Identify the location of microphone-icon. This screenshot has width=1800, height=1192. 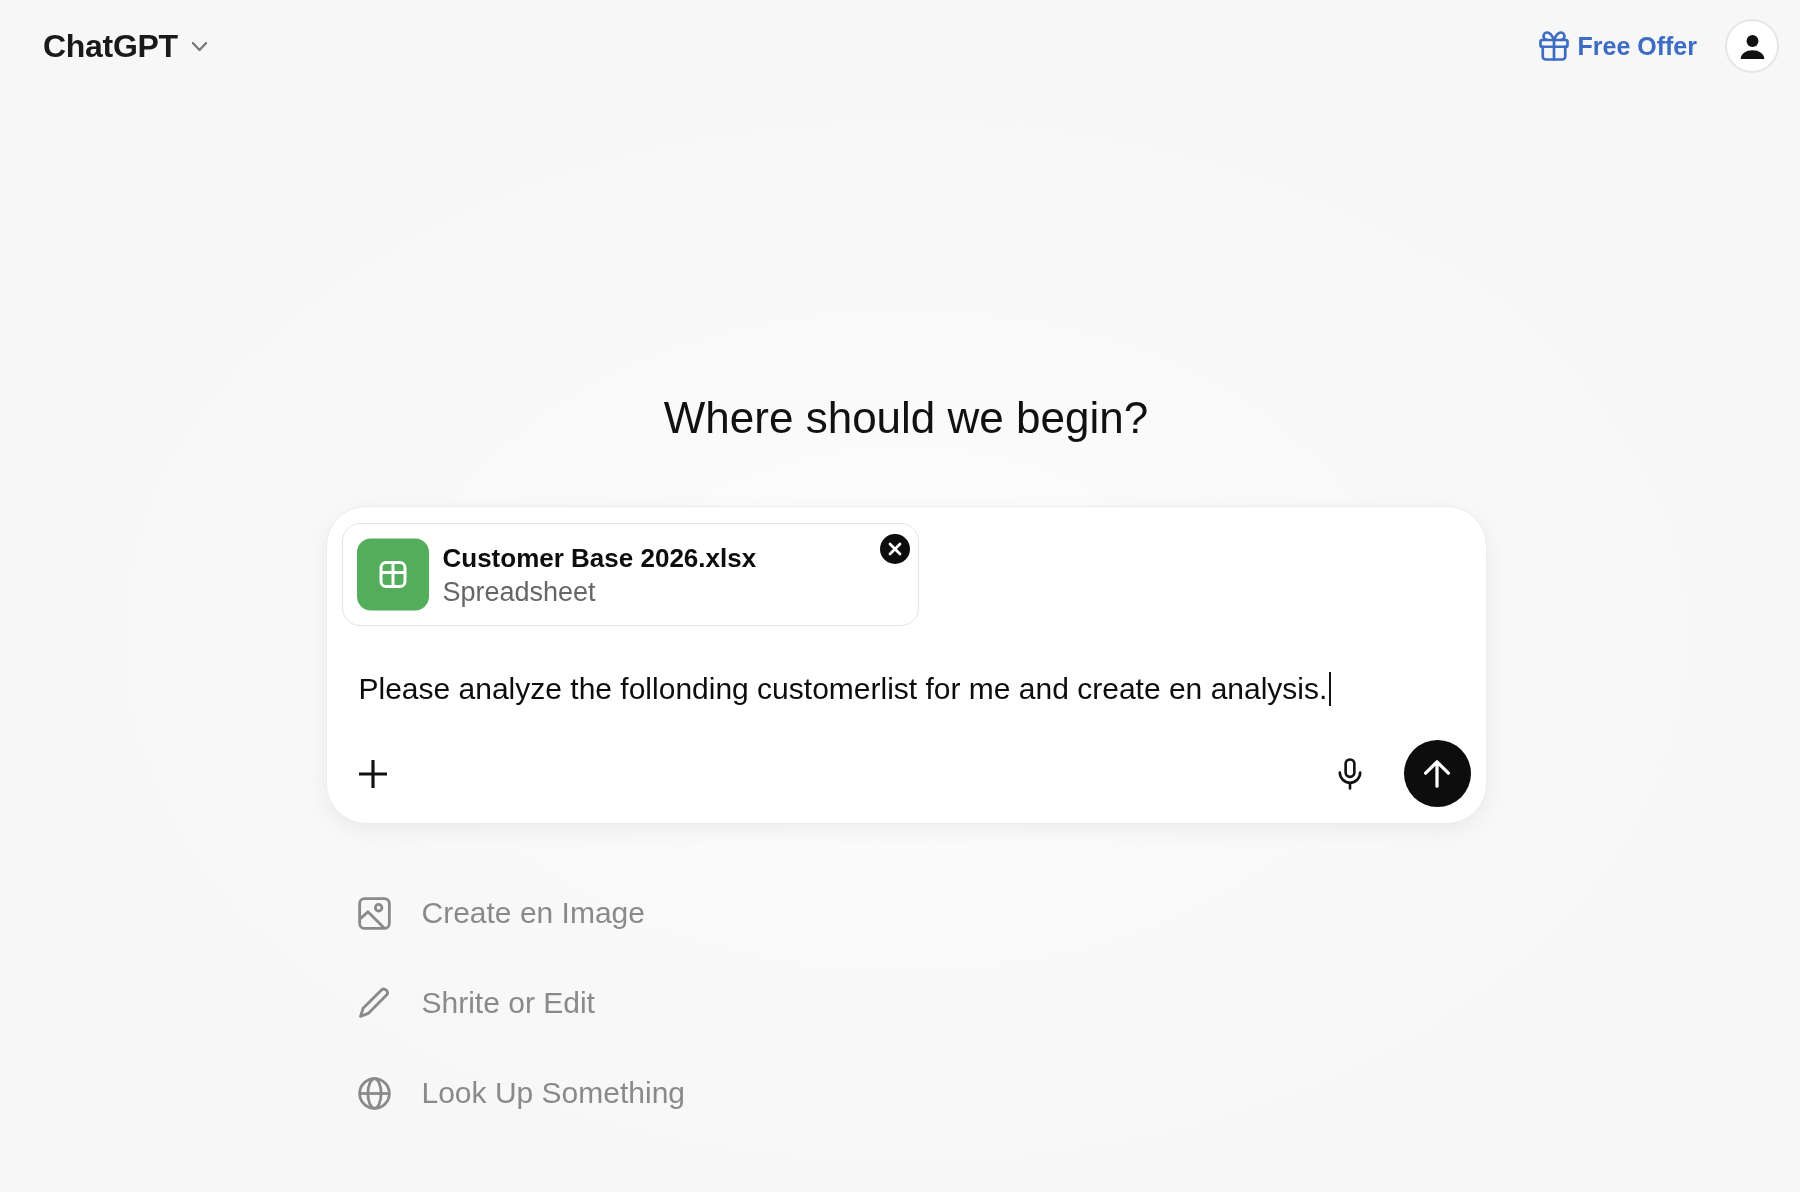
(1349, 773).